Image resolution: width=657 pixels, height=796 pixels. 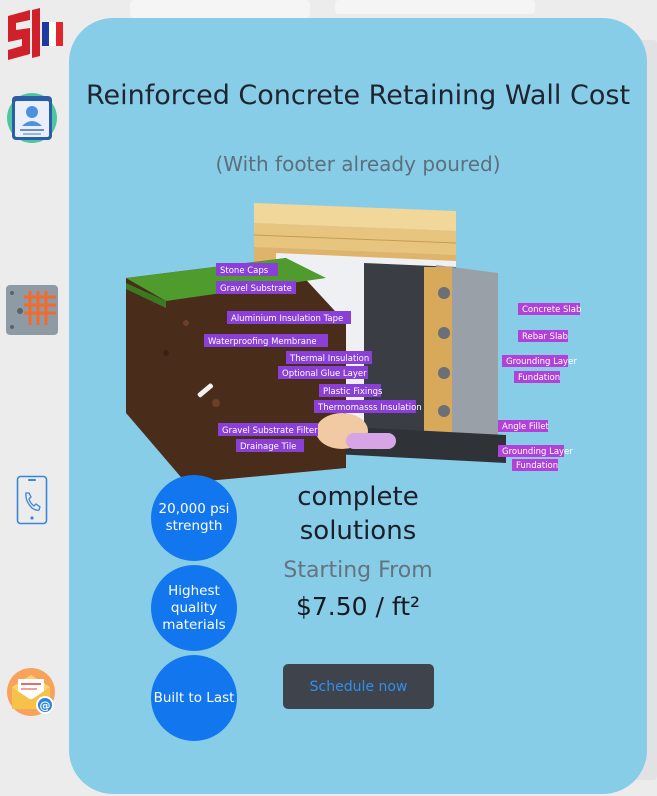 I want to click on page-subtitle: (With footer already poured), so click(x=358, y=164).